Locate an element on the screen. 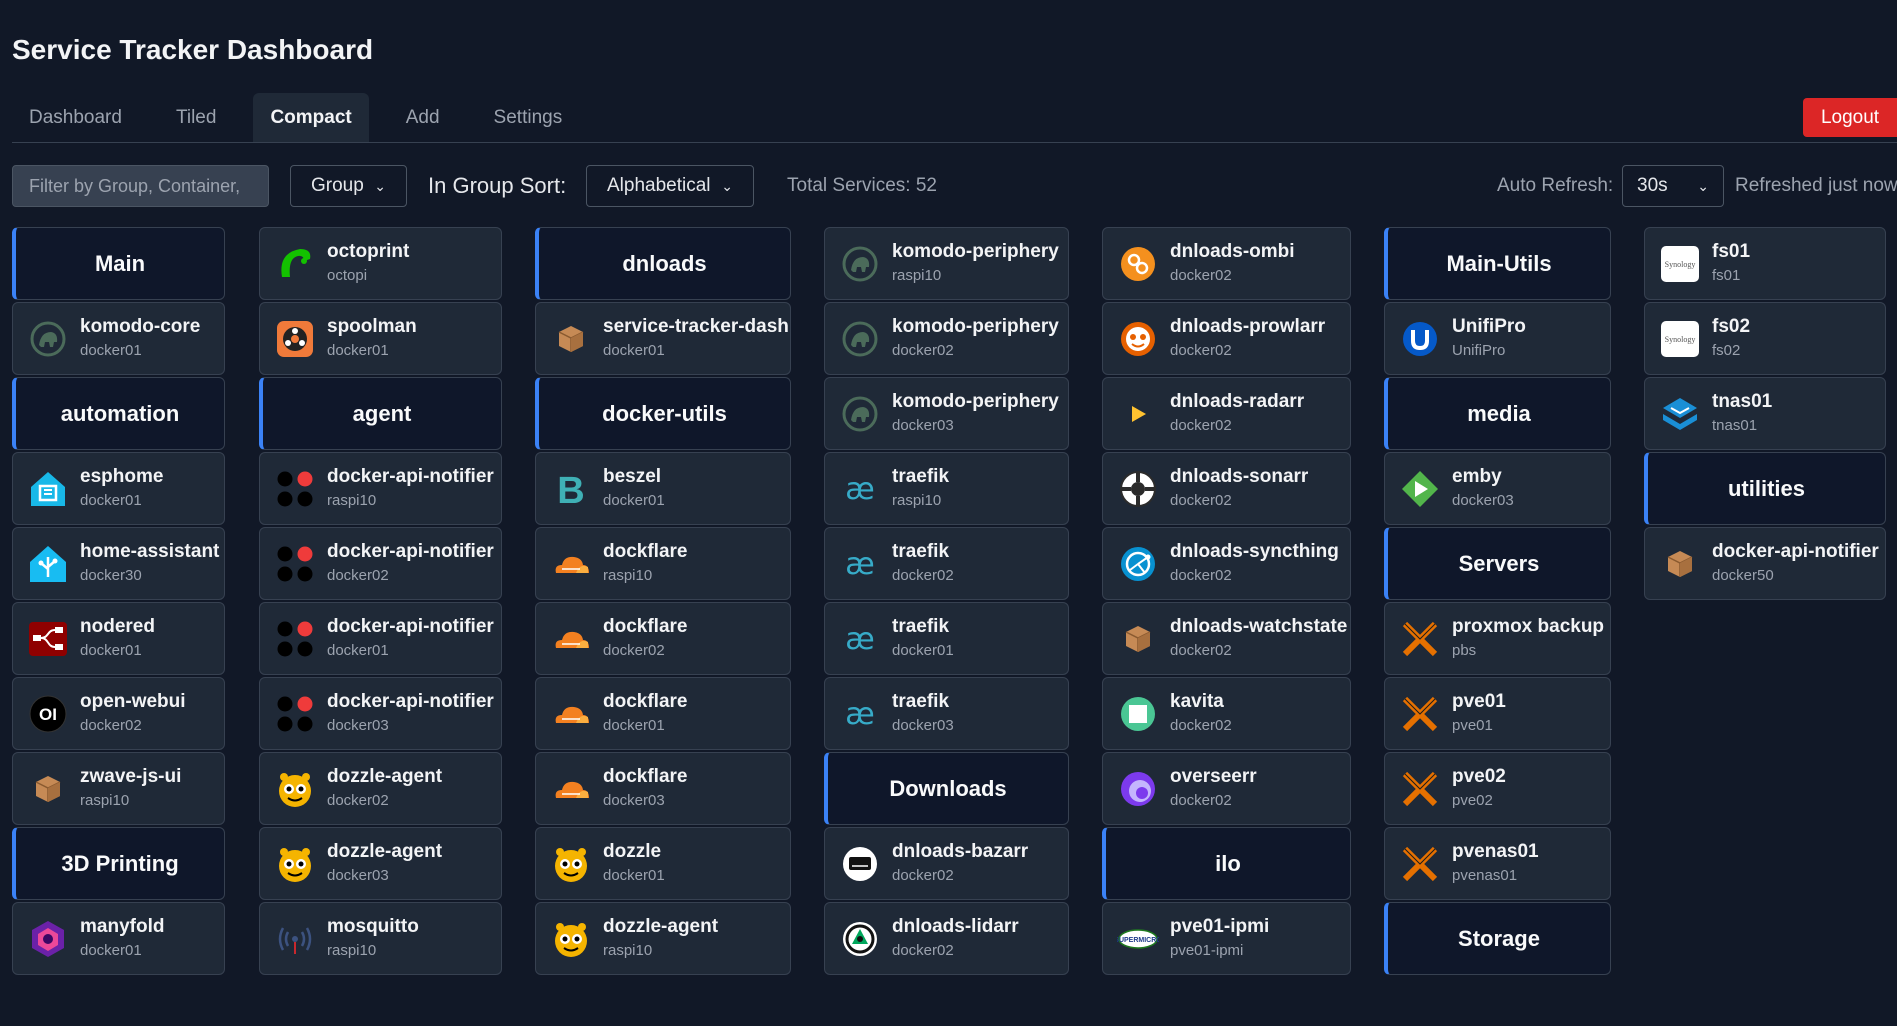 The height and width of the screenshot is (1026, 1897). group-header-storage: Storage is located at coordinates (1497, 938).